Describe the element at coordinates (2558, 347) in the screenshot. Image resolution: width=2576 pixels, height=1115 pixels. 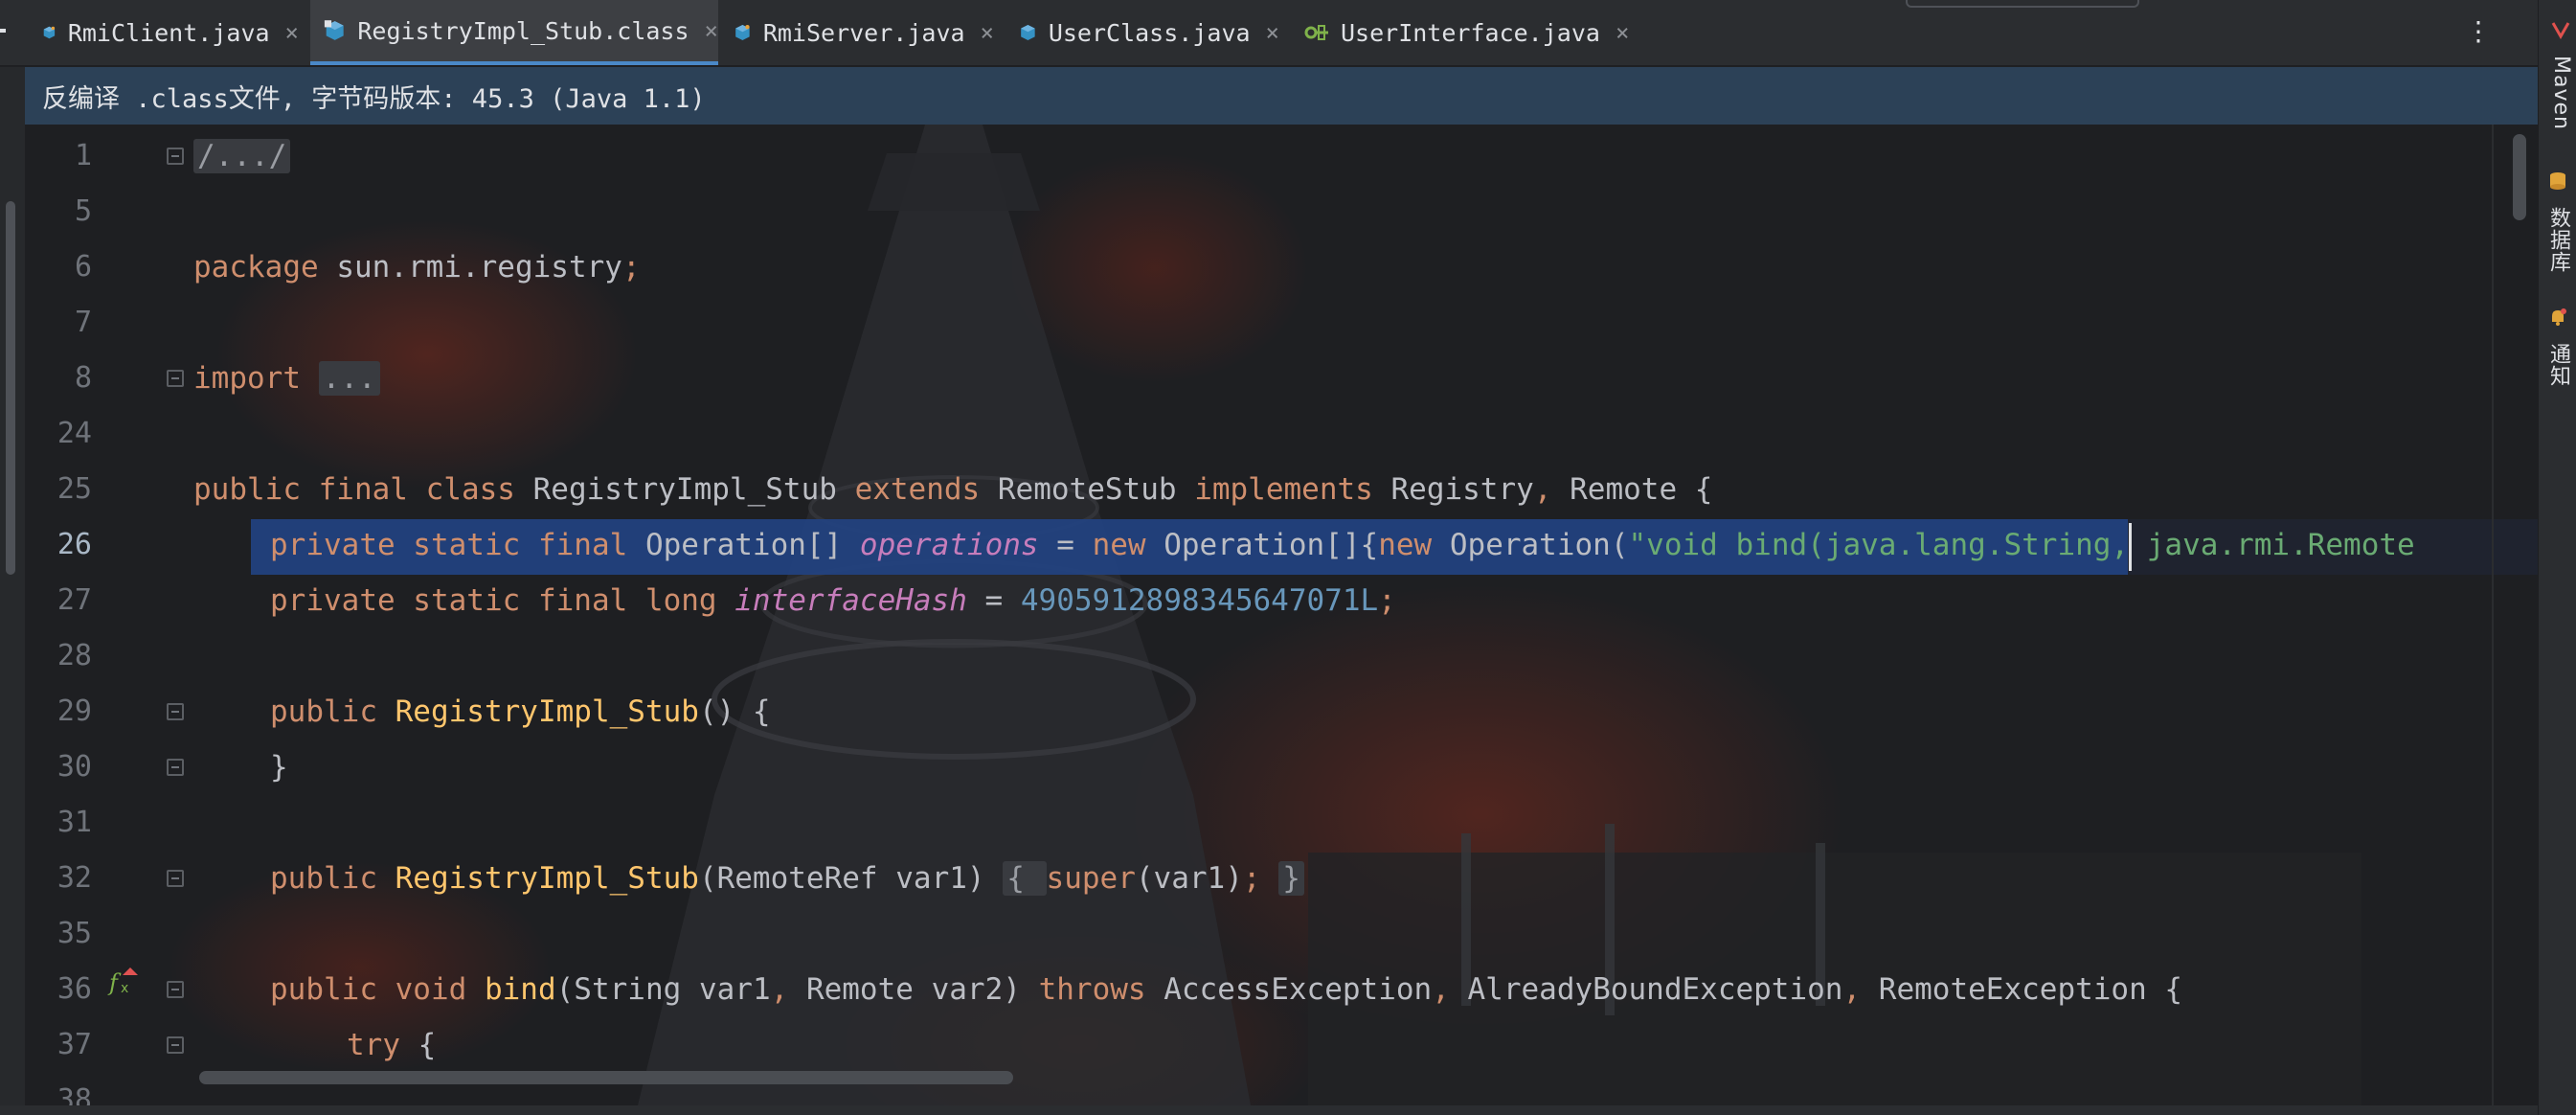
I see `notifications-tool: 通知` at that location.